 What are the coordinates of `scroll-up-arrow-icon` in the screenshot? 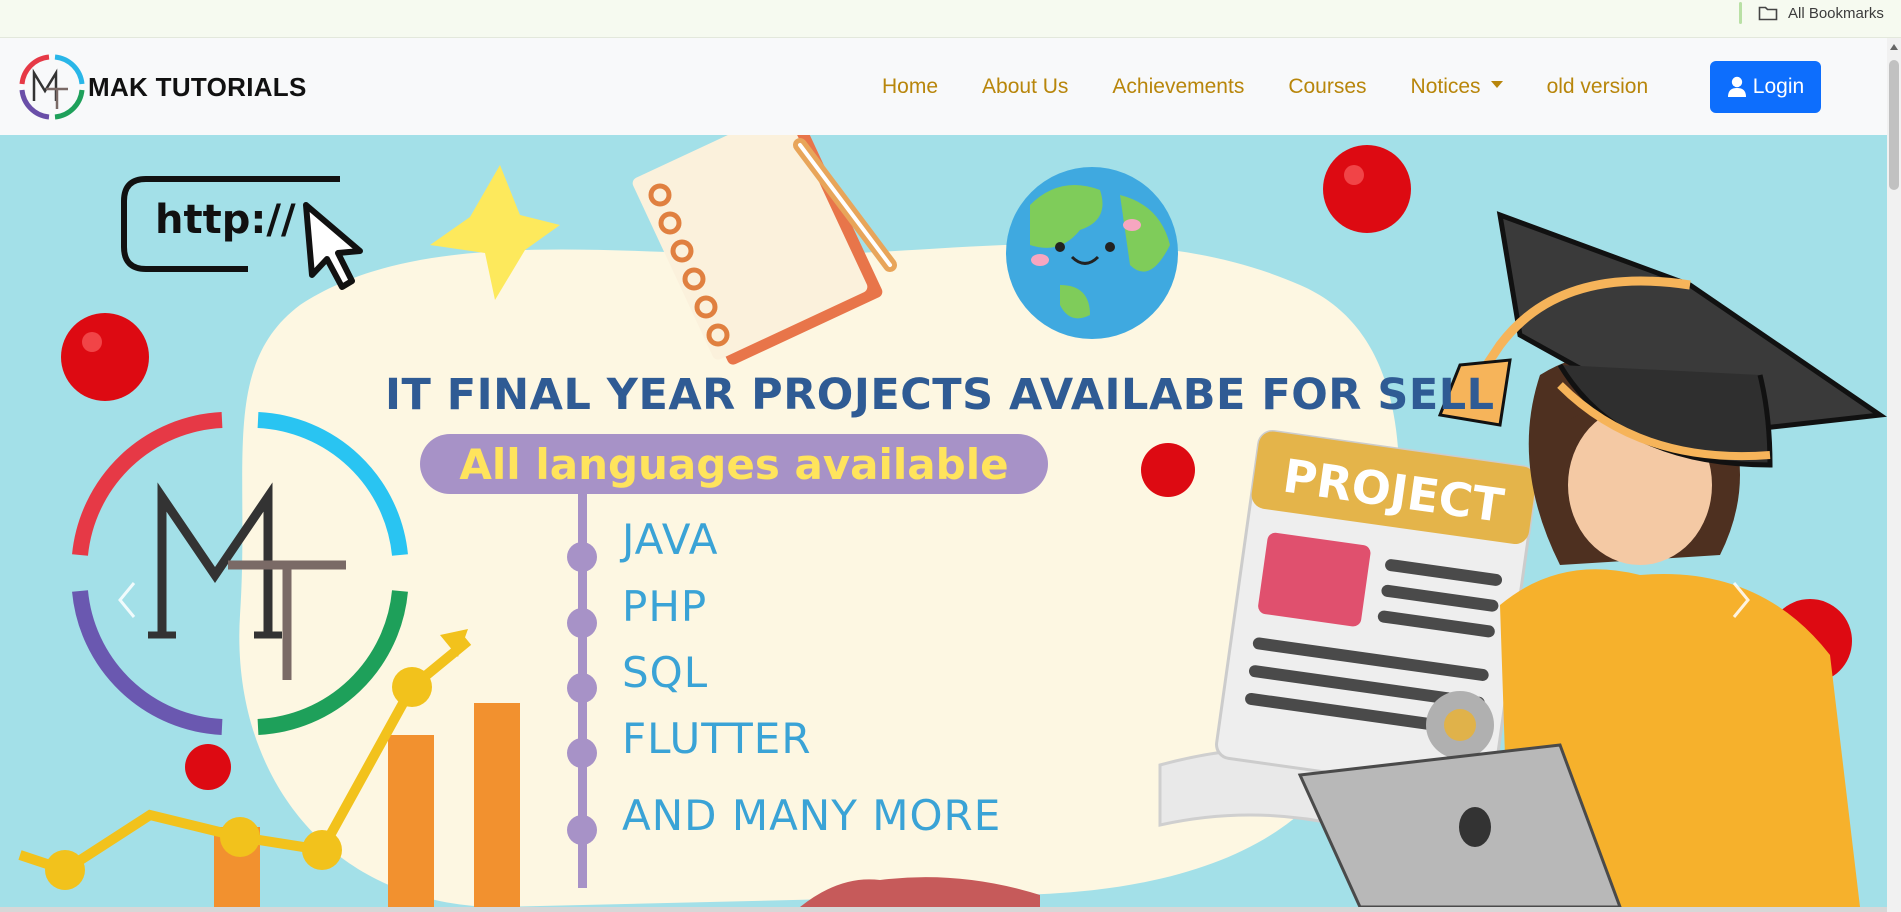 It's located at (1894, 47).